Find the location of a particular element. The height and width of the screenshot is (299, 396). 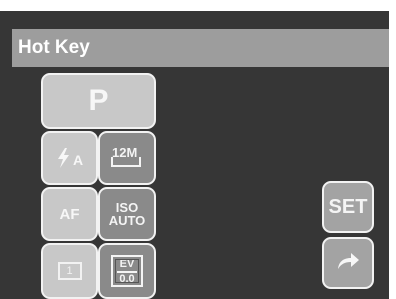

image-frame is located at coordinates (126, 162).